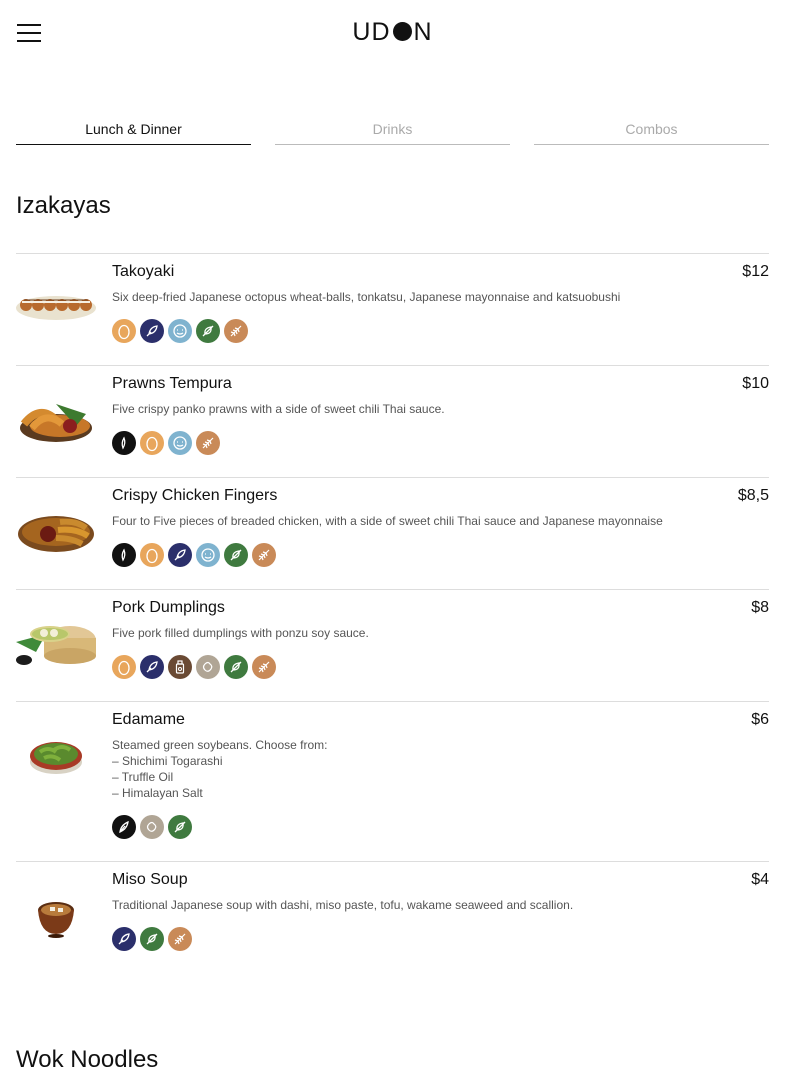 Image resolution: width=785 pixels, height=1084 pixels. What do you see at coordinates (371, 32) in the screenshot?
I see `logo-text-left: UD` at bounding box center [371, 32].